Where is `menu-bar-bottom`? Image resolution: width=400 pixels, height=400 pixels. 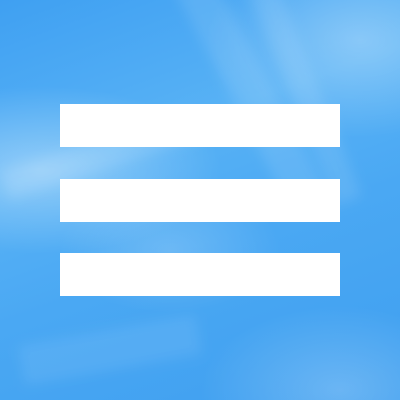
menu-bar-bottom is located at coordinates (200, 274).